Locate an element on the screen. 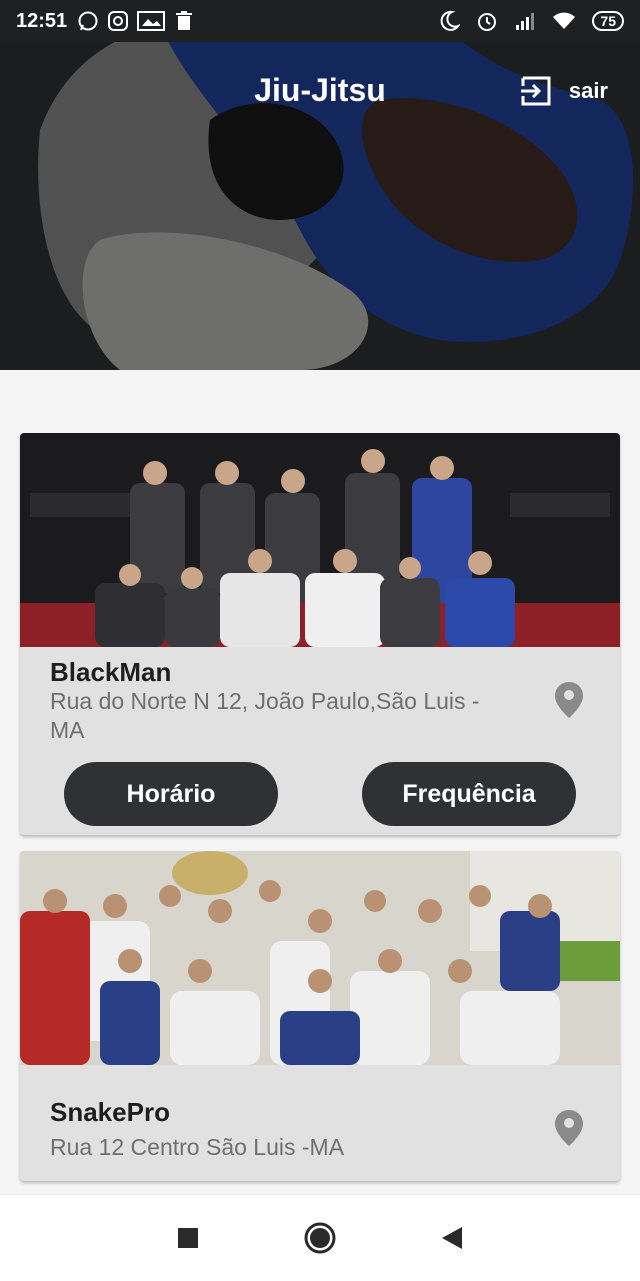 This screenshot has height=1281, width=640. photo-icon is located at coordinates (151, 21).